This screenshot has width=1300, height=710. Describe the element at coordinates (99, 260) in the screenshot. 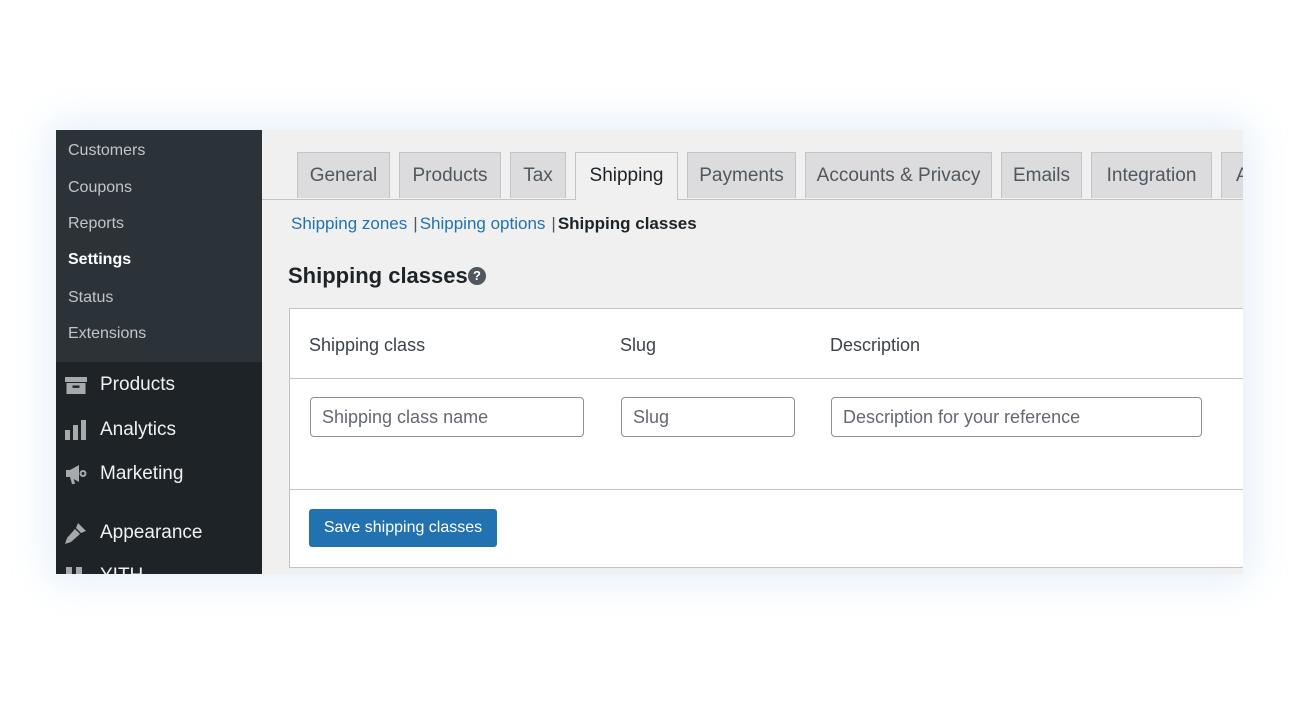

I see `submenu-item-settings: Settings` at that location.